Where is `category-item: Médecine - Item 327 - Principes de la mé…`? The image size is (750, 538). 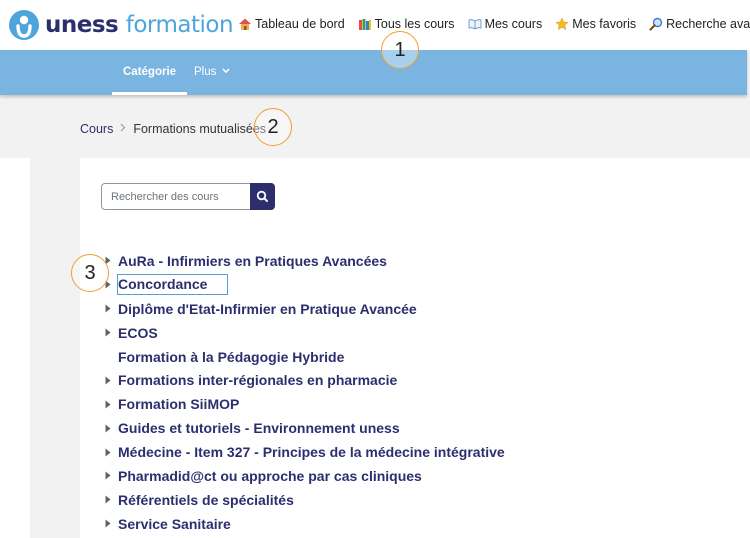 category-item: Médecine - Item 327 - Principes de la mé… is located at coordinates (305, 452).